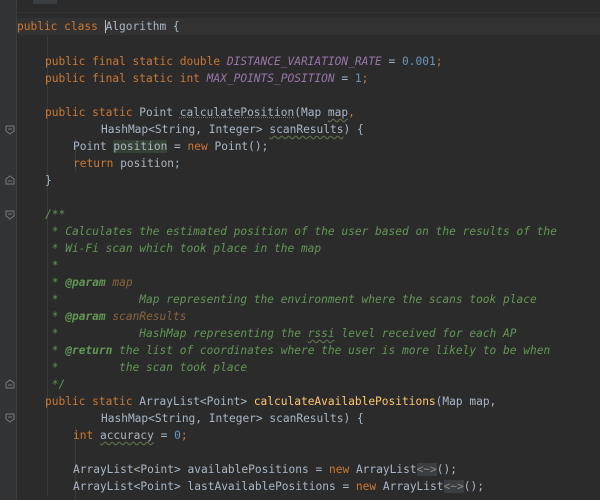  I want to click on comment-text: level received for each AP, so click(426, 333).